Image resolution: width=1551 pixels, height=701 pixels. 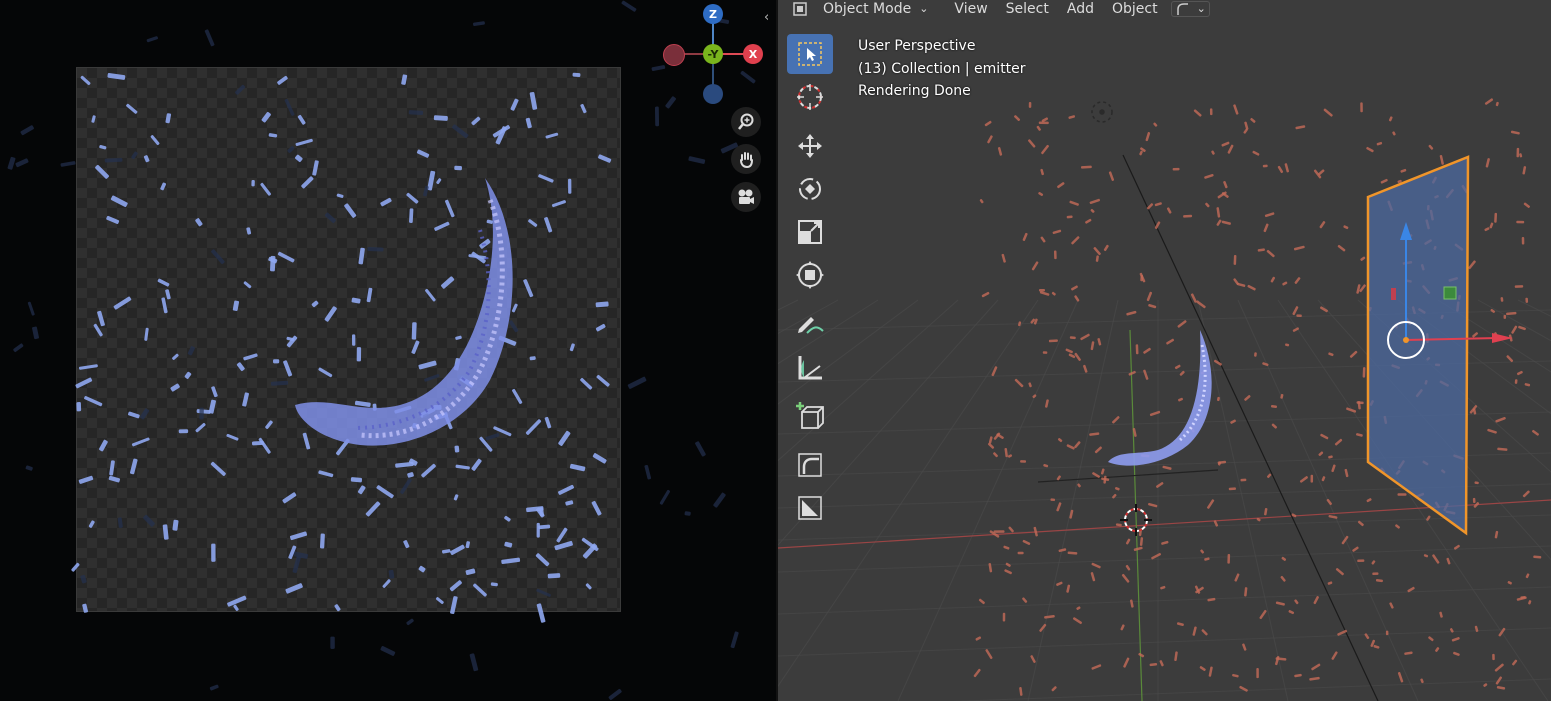 What do you see at coordinates (810, 324) in the screenshot?
I see `annotate-tool` at bounding box center [810, 324].